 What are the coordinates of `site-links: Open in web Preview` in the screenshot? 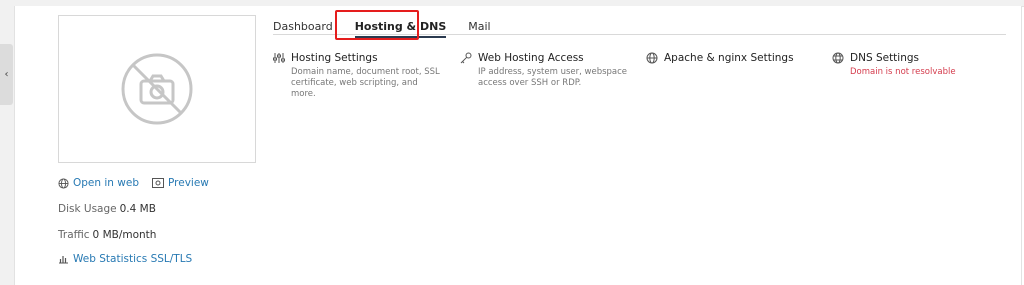 It's located at (133, 183).